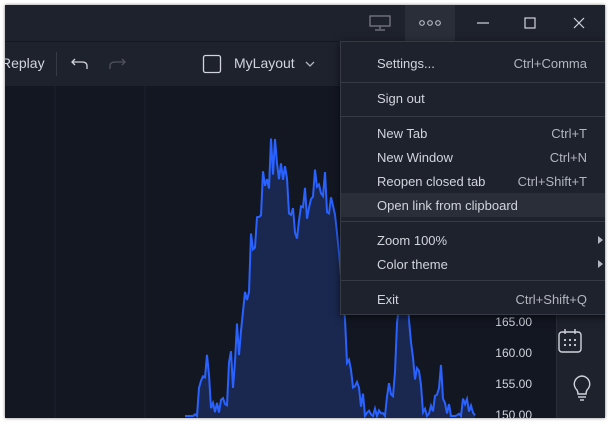  I want to click on layout-name-button: MyLayout, so click(264, 63).